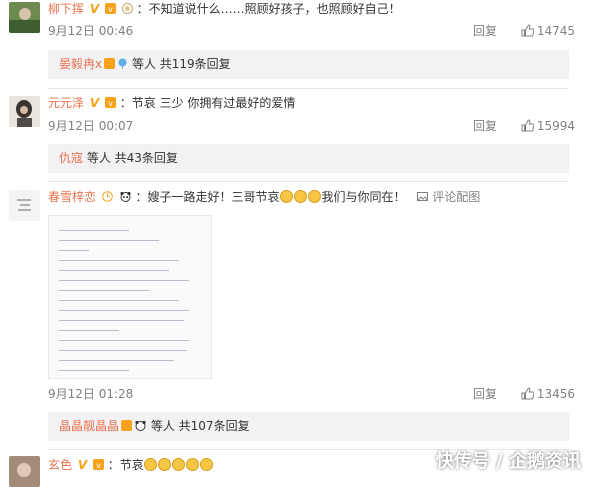 The height and width of the screenshot is (487, 589). What do you see at coordinates (71, 158) in the screenshot?
I see `sub-reply-names: 仇寇` at bounding box center [71, 158].